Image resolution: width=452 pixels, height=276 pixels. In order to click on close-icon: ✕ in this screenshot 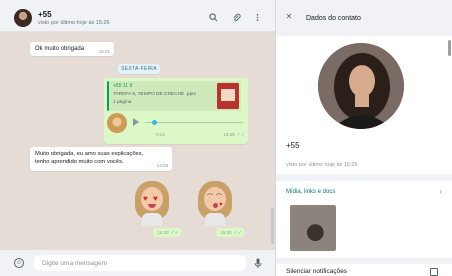, I will do `click(289, 17)`.